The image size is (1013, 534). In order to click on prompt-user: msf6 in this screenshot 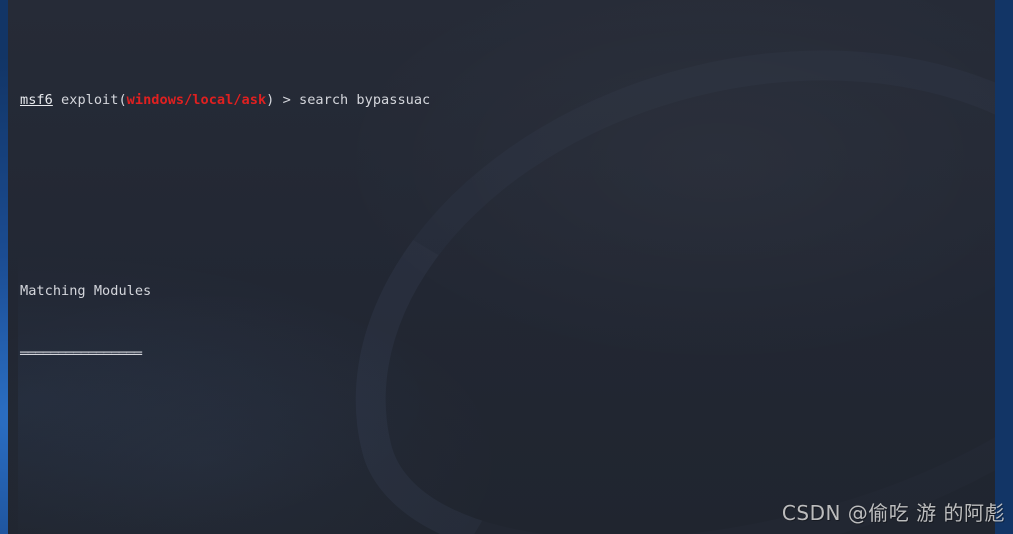, I will do `click(36, 99)`.